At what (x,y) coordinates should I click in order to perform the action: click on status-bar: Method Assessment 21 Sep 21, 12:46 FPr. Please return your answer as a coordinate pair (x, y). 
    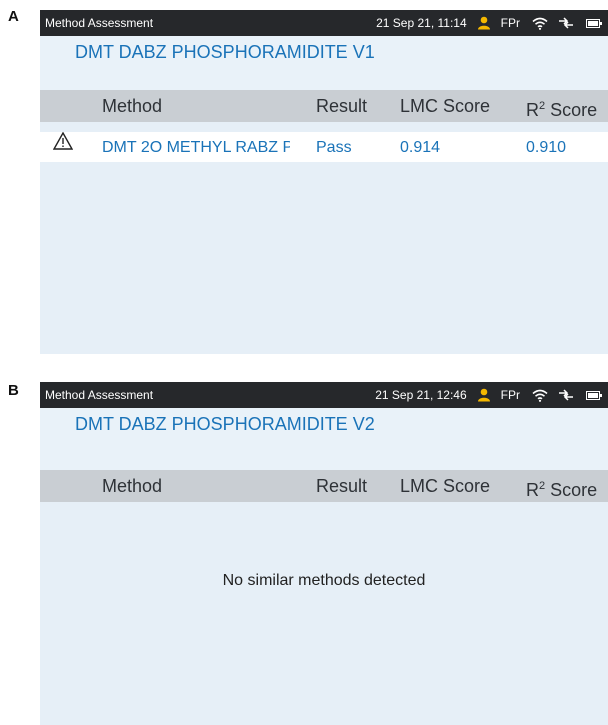
    Looking at the image, I should click on (324, 395).